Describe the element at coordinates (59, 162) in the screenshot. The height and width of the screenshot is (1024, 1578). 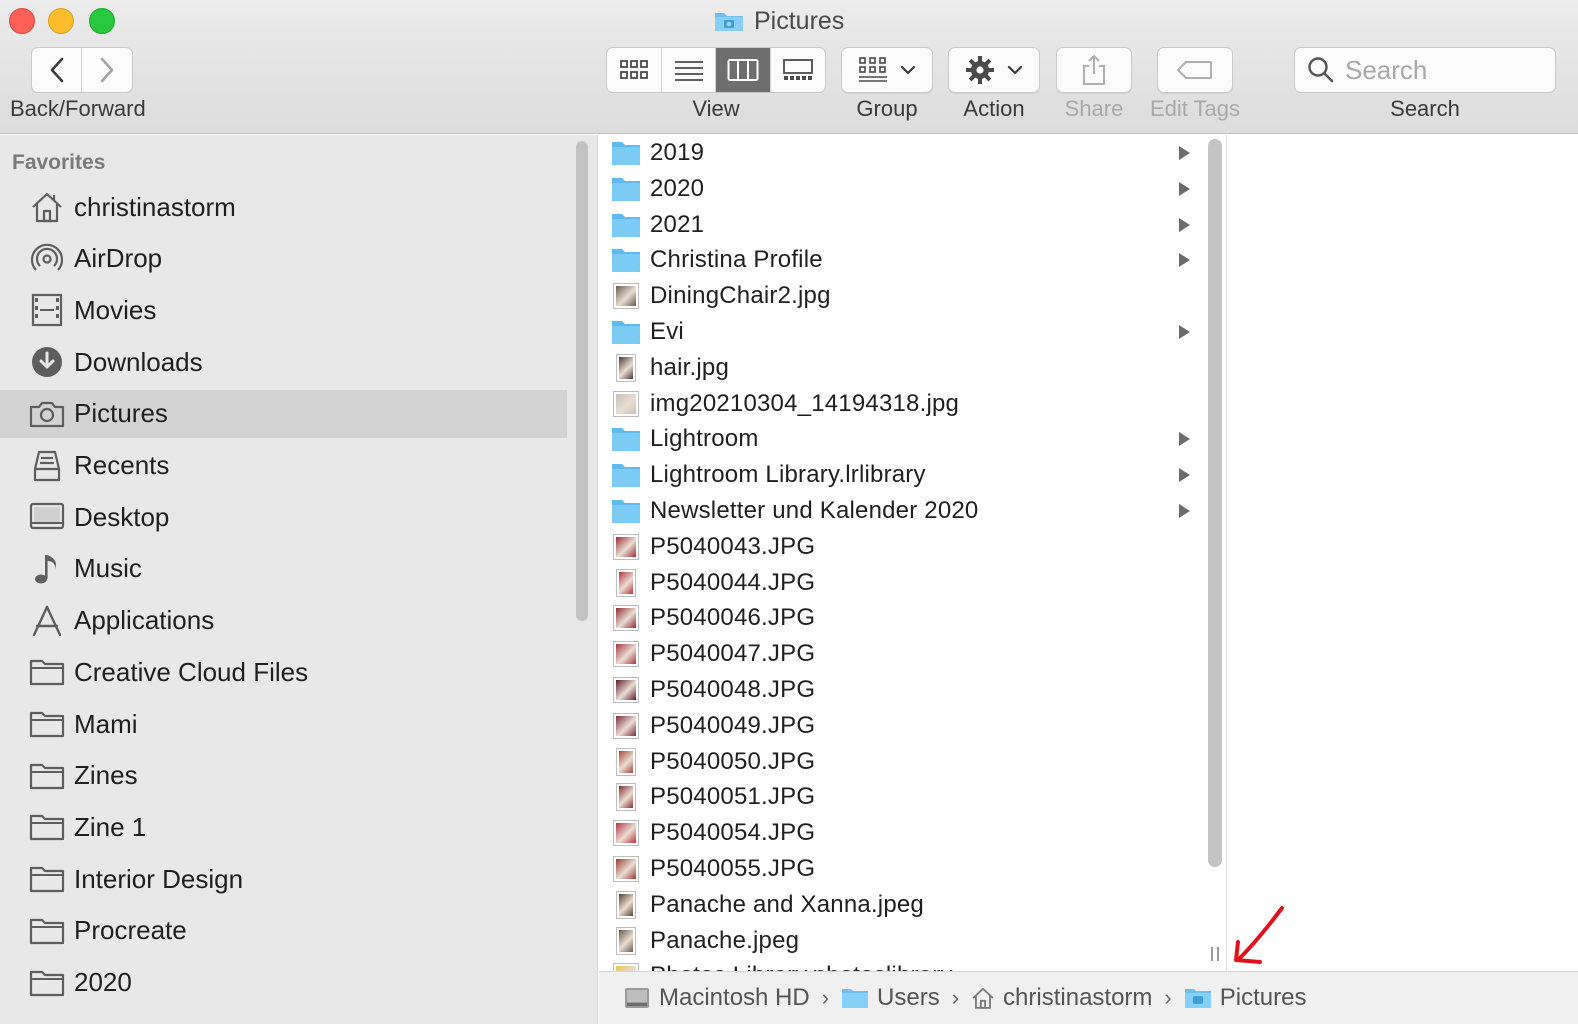
I see `favorites-header: Favorites` at that location.